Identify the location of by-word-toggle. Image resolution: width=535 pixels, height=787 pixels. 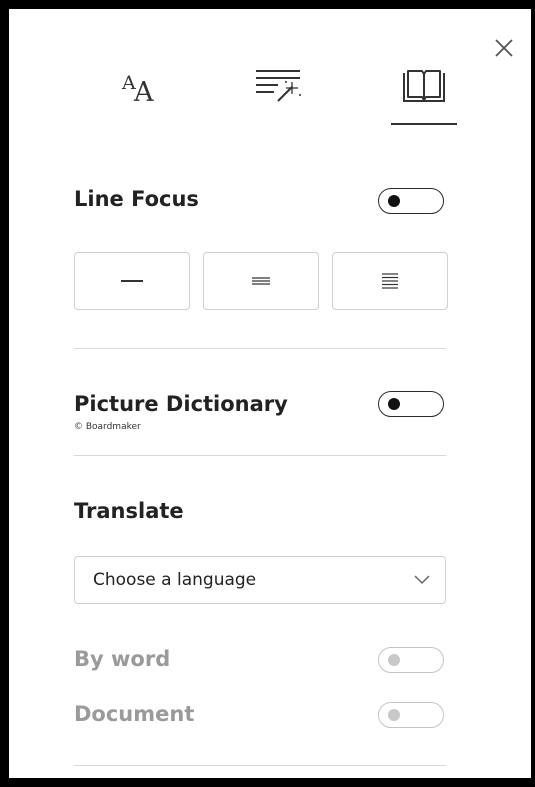
(411, 660).